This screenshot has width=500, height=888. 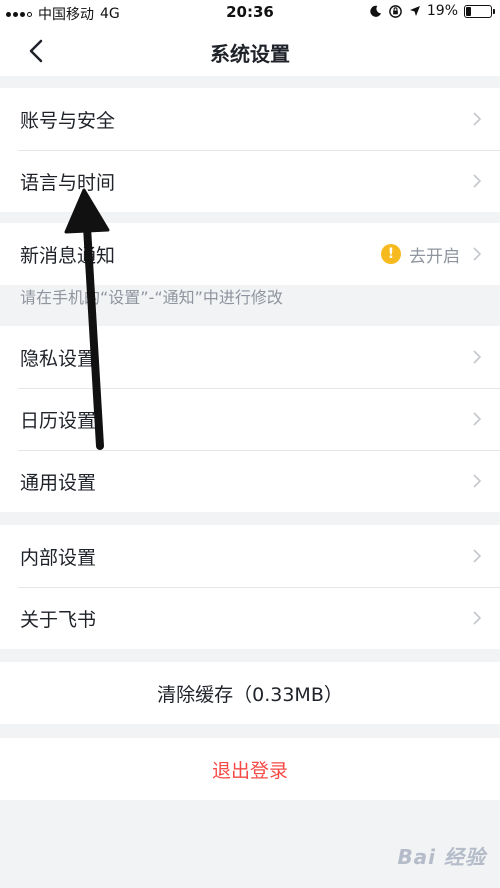 I want to click on notification-group: 新消息通知 ! 去开启, so click(x=250, y=254).